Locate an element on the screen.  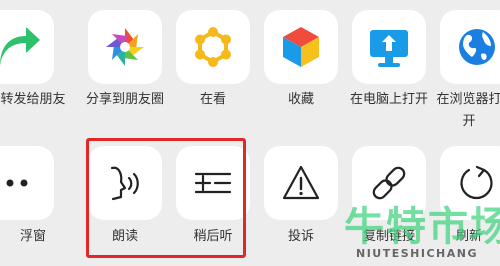
label-open-in-browser: 在浏览器打开 is located at coordinates (468, 110).